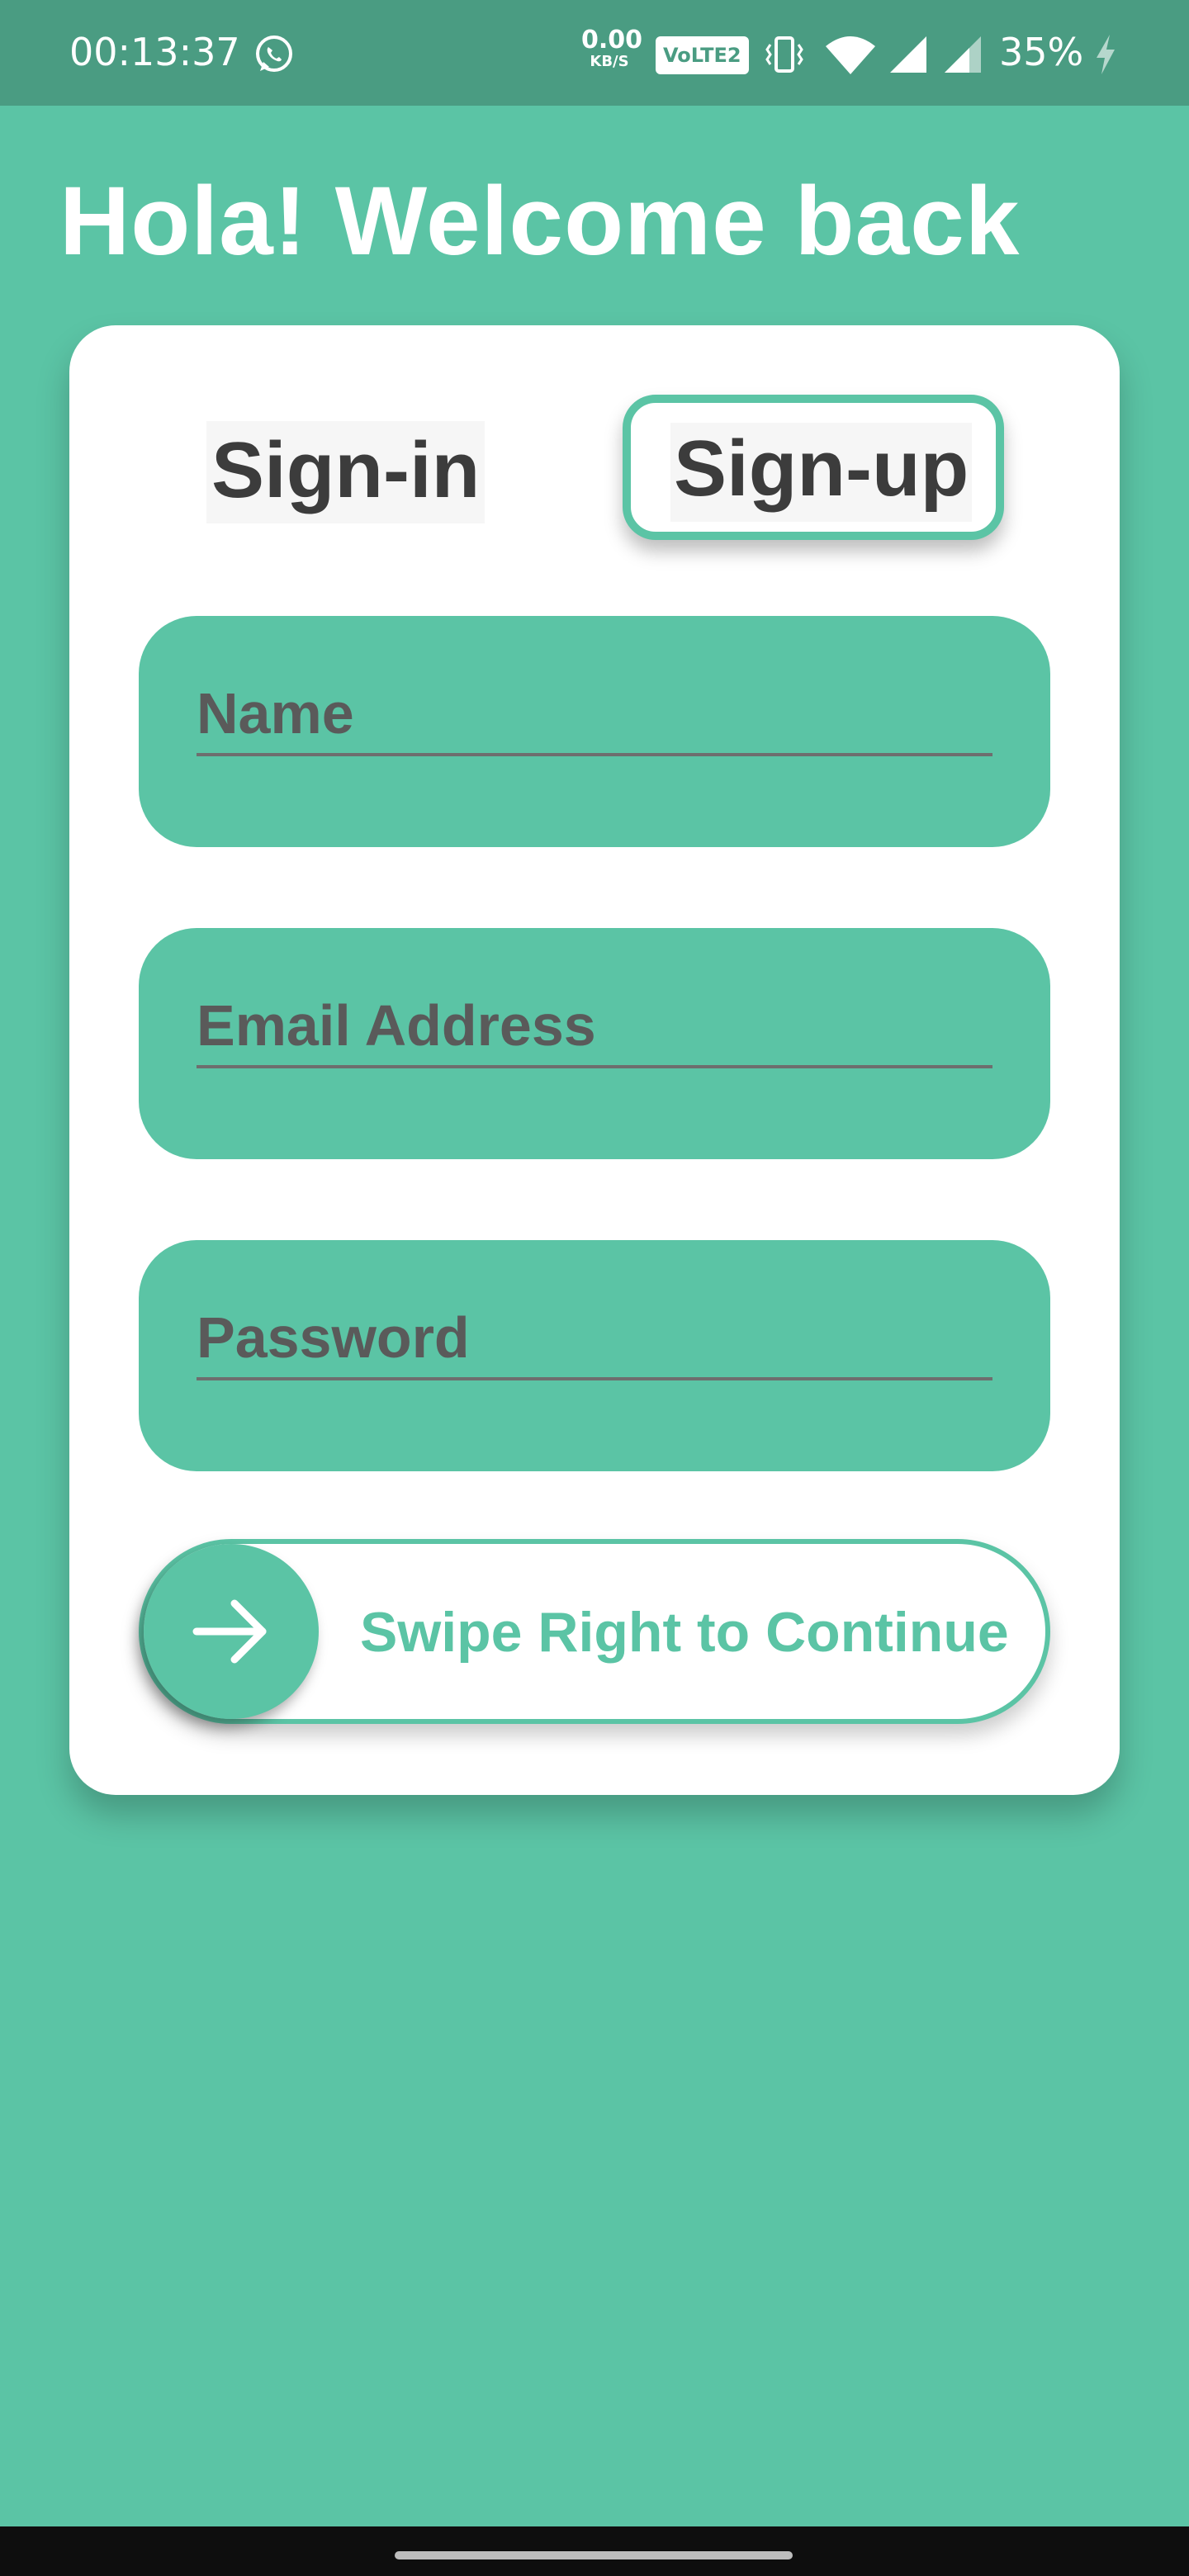 The width and height of the screenshot is (1189, 2576). Describe the element at coordinates (702, 55) in the screenshot. I see `volte-badge: VoLTE2` at that location.